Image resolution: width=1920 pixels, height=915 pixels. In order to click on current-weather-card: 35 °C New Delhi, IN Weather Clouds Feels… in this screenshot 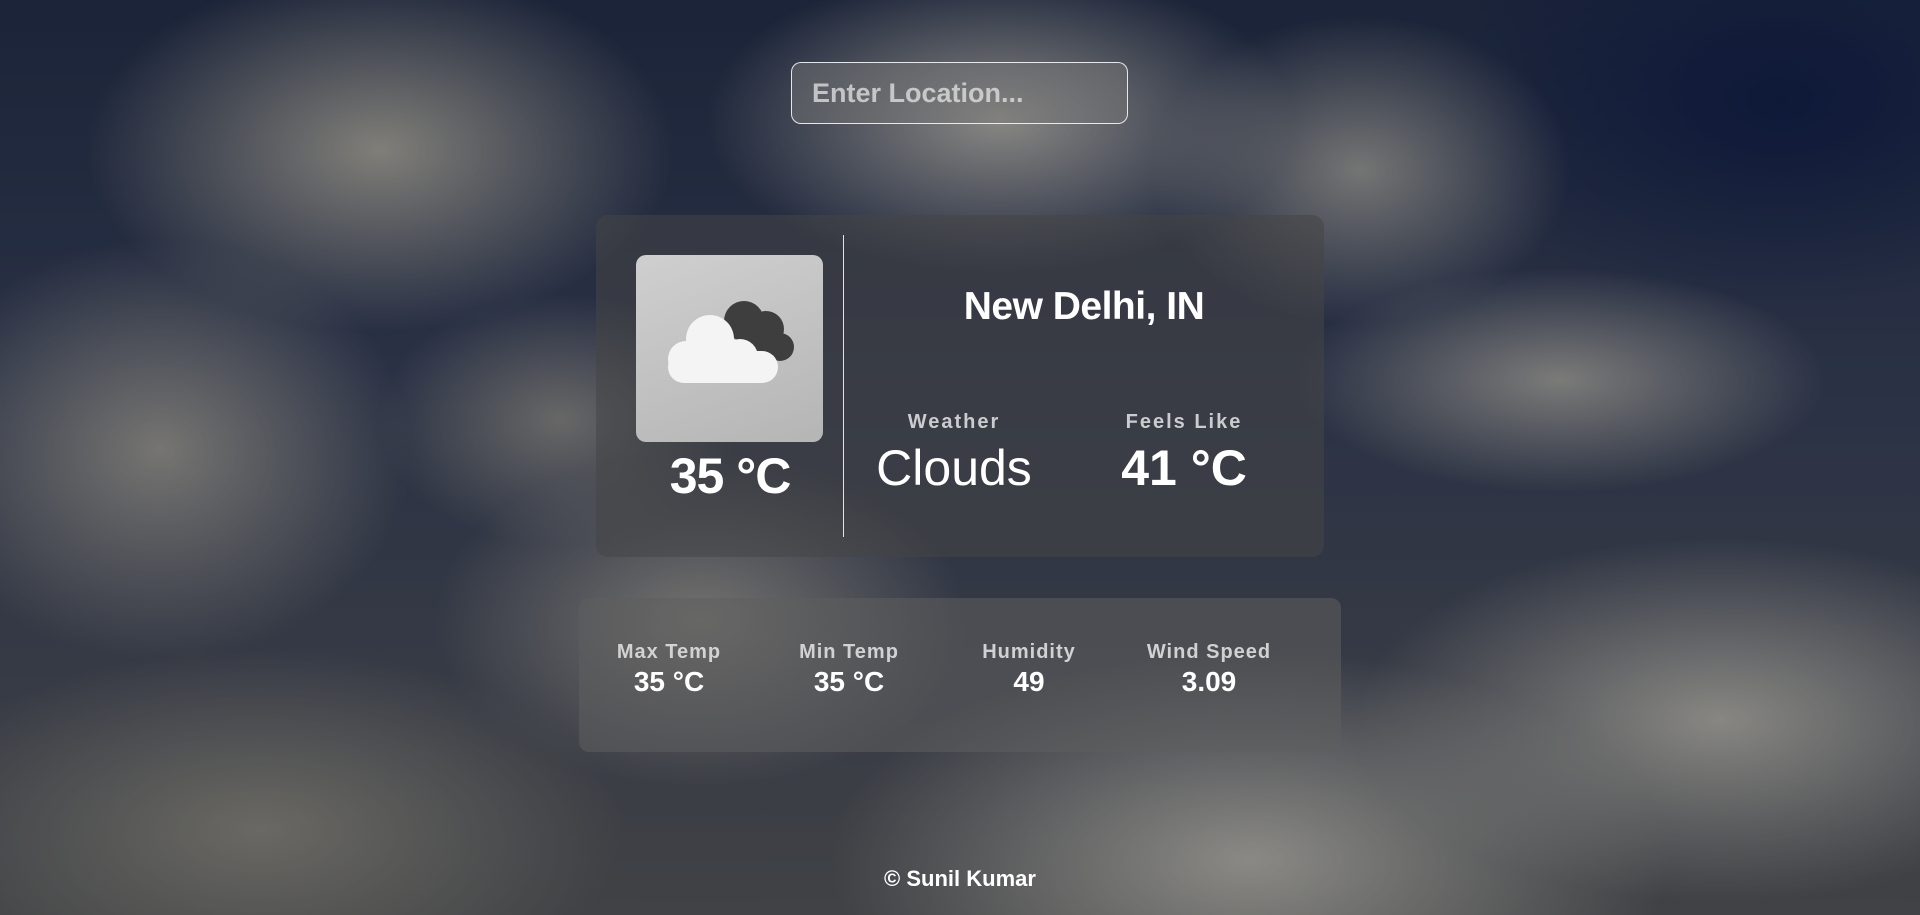, I will do `click(960, 386)`.